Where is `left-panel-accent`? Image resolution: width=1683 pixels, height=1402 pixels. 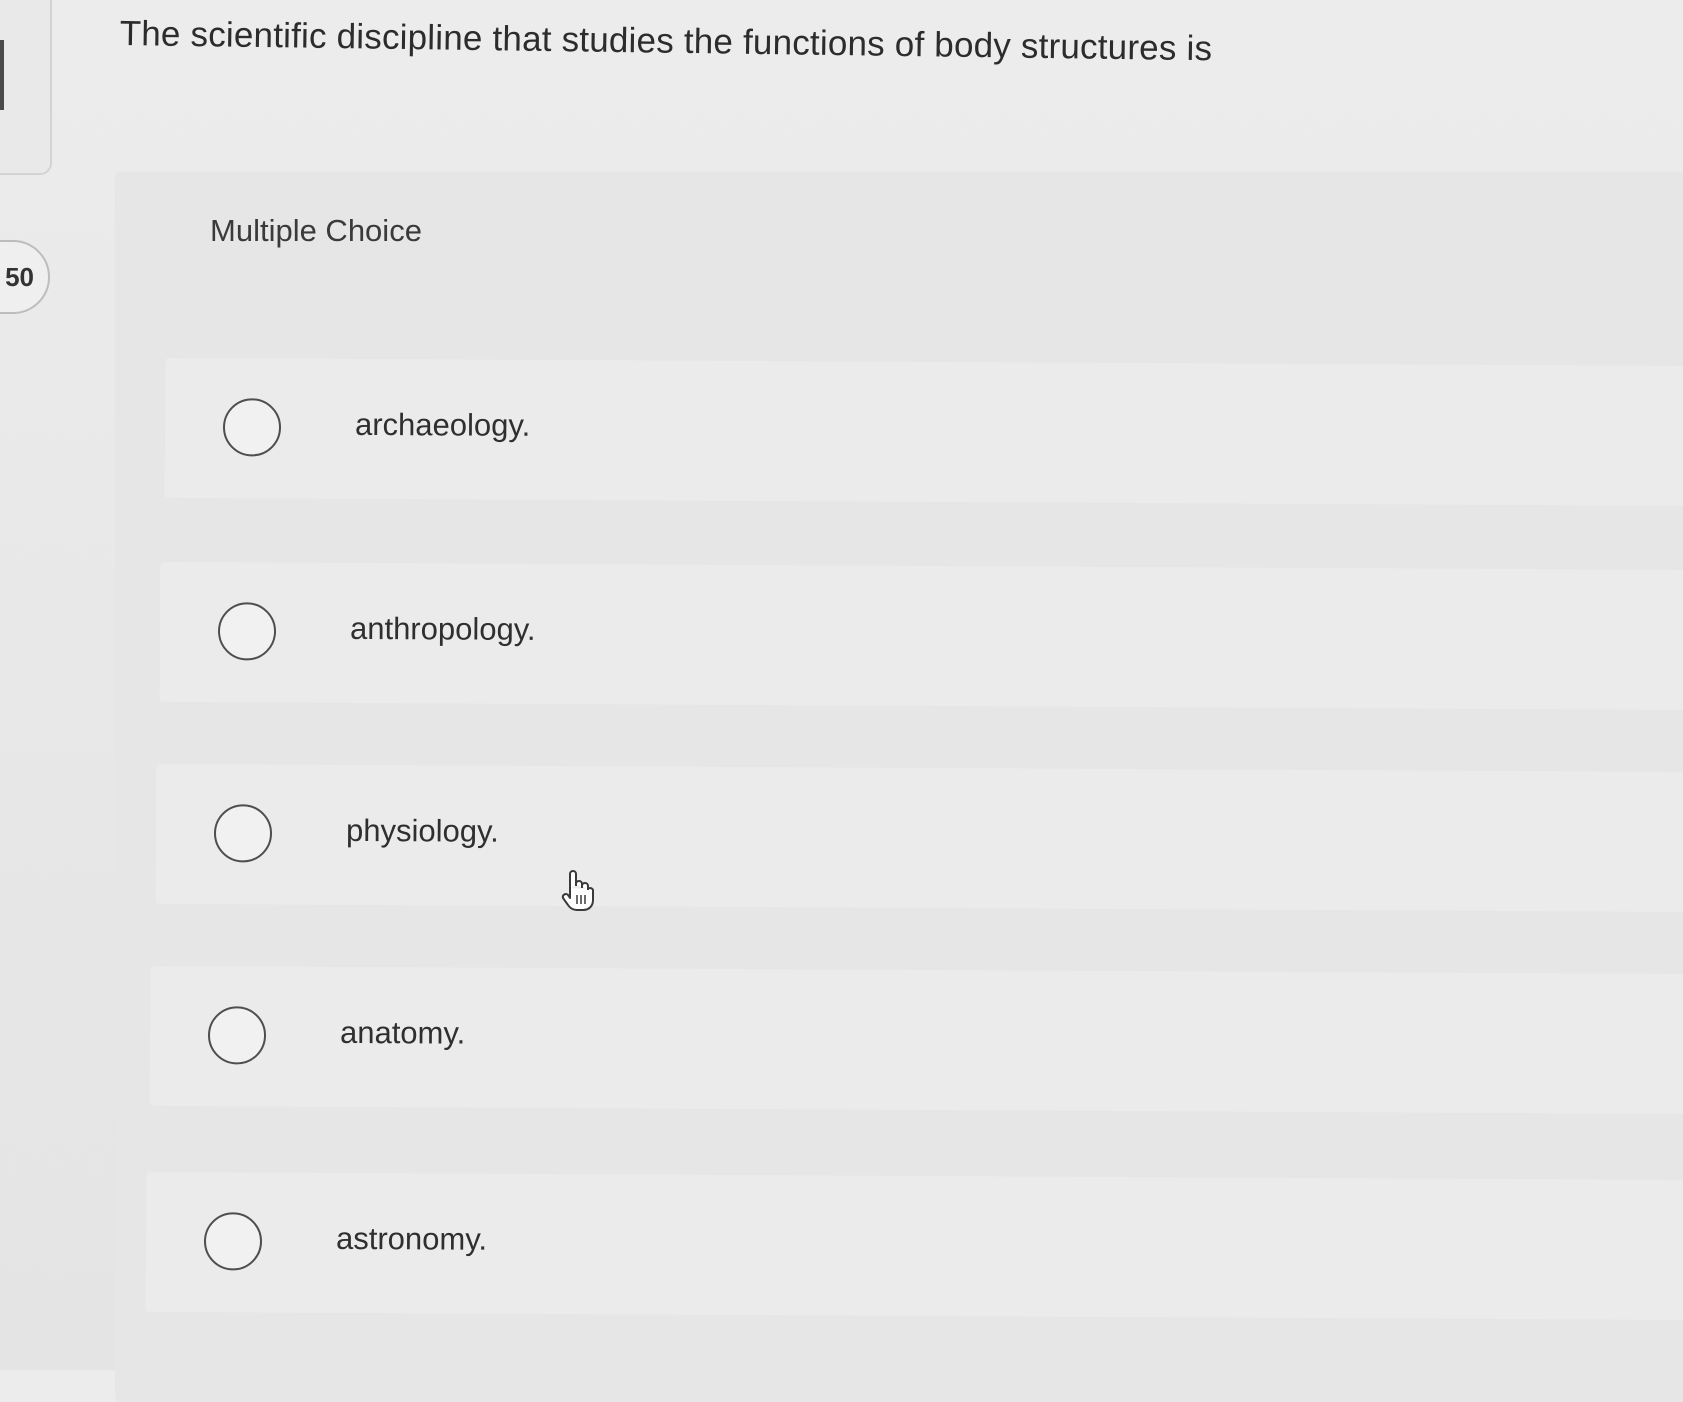
left-panel-accent is located at coordinates (2, 75).